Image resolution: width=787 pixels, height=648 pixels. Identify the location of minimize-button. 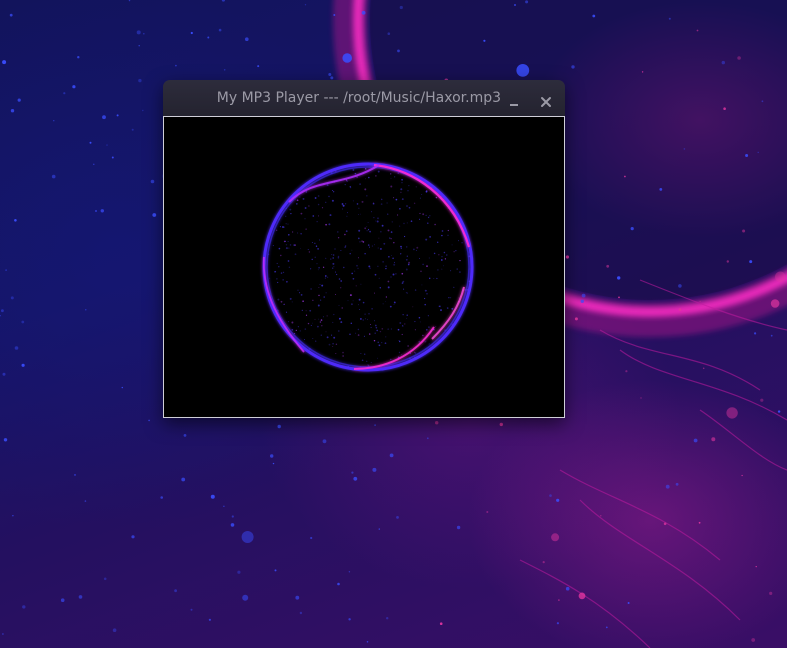
(514, 98).